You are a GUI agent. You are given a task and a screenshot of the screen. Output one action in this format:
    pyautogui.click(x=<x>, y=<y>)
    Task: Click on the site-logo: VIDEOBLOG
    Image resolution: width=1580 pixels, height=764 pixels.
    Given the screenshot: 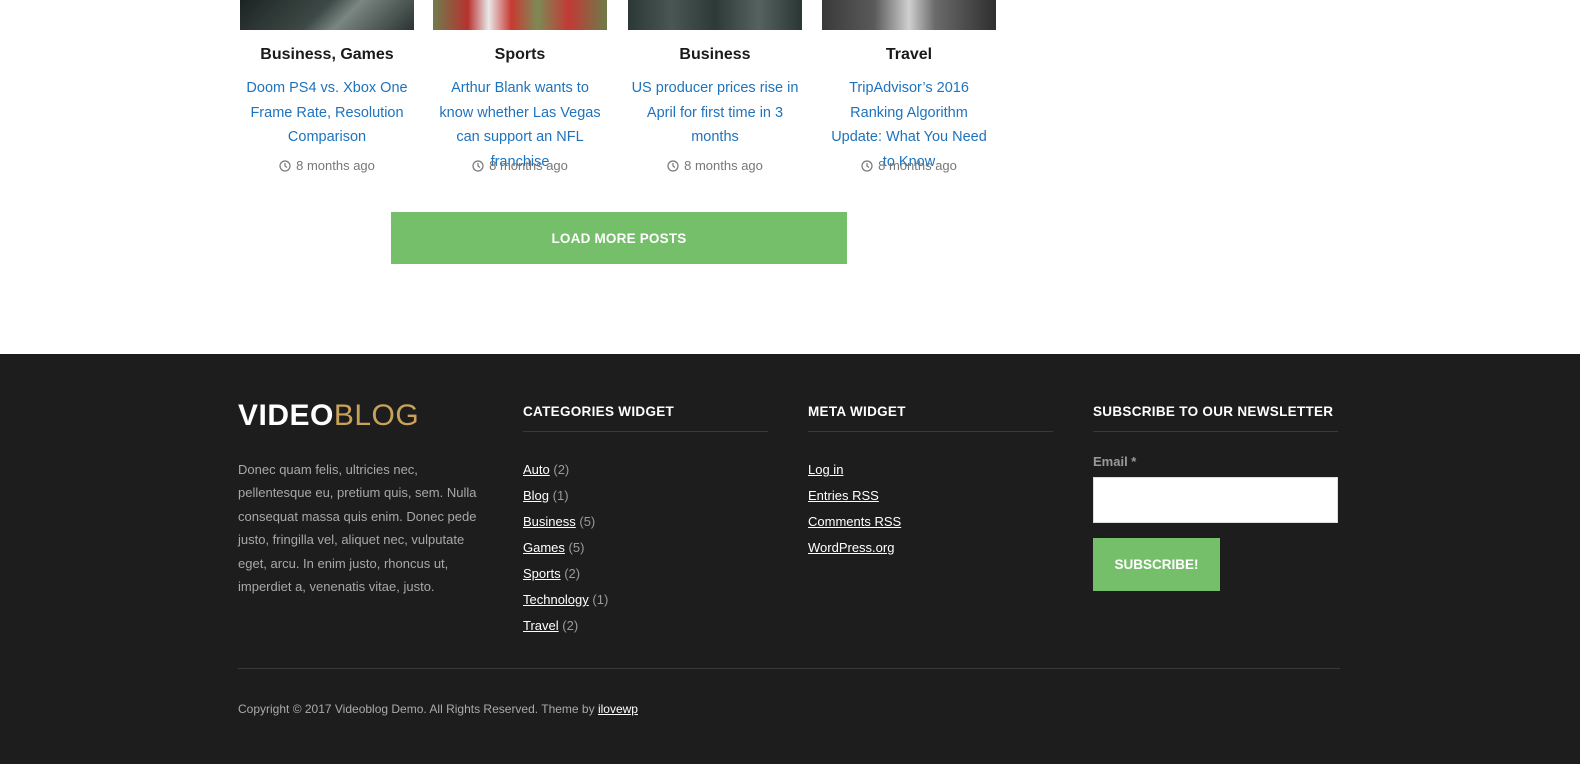 What is the action you would take?
    pyautogui.click(x=328, y=416)
    